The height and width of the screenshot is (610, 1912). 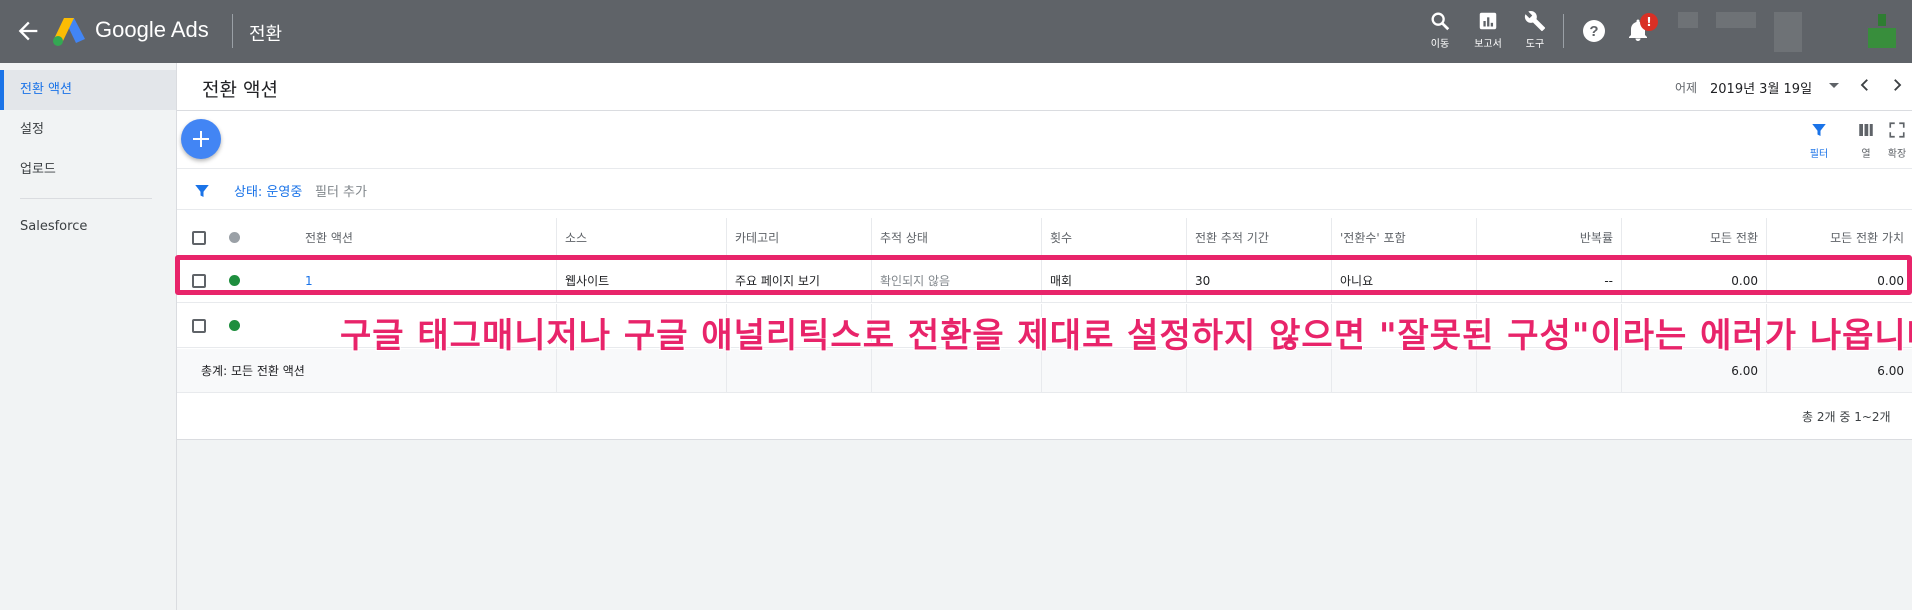 What do you see at coordinates (201, 139) in the screenshot?
I see `add-conversion-button` at bounding box center [201, 139].